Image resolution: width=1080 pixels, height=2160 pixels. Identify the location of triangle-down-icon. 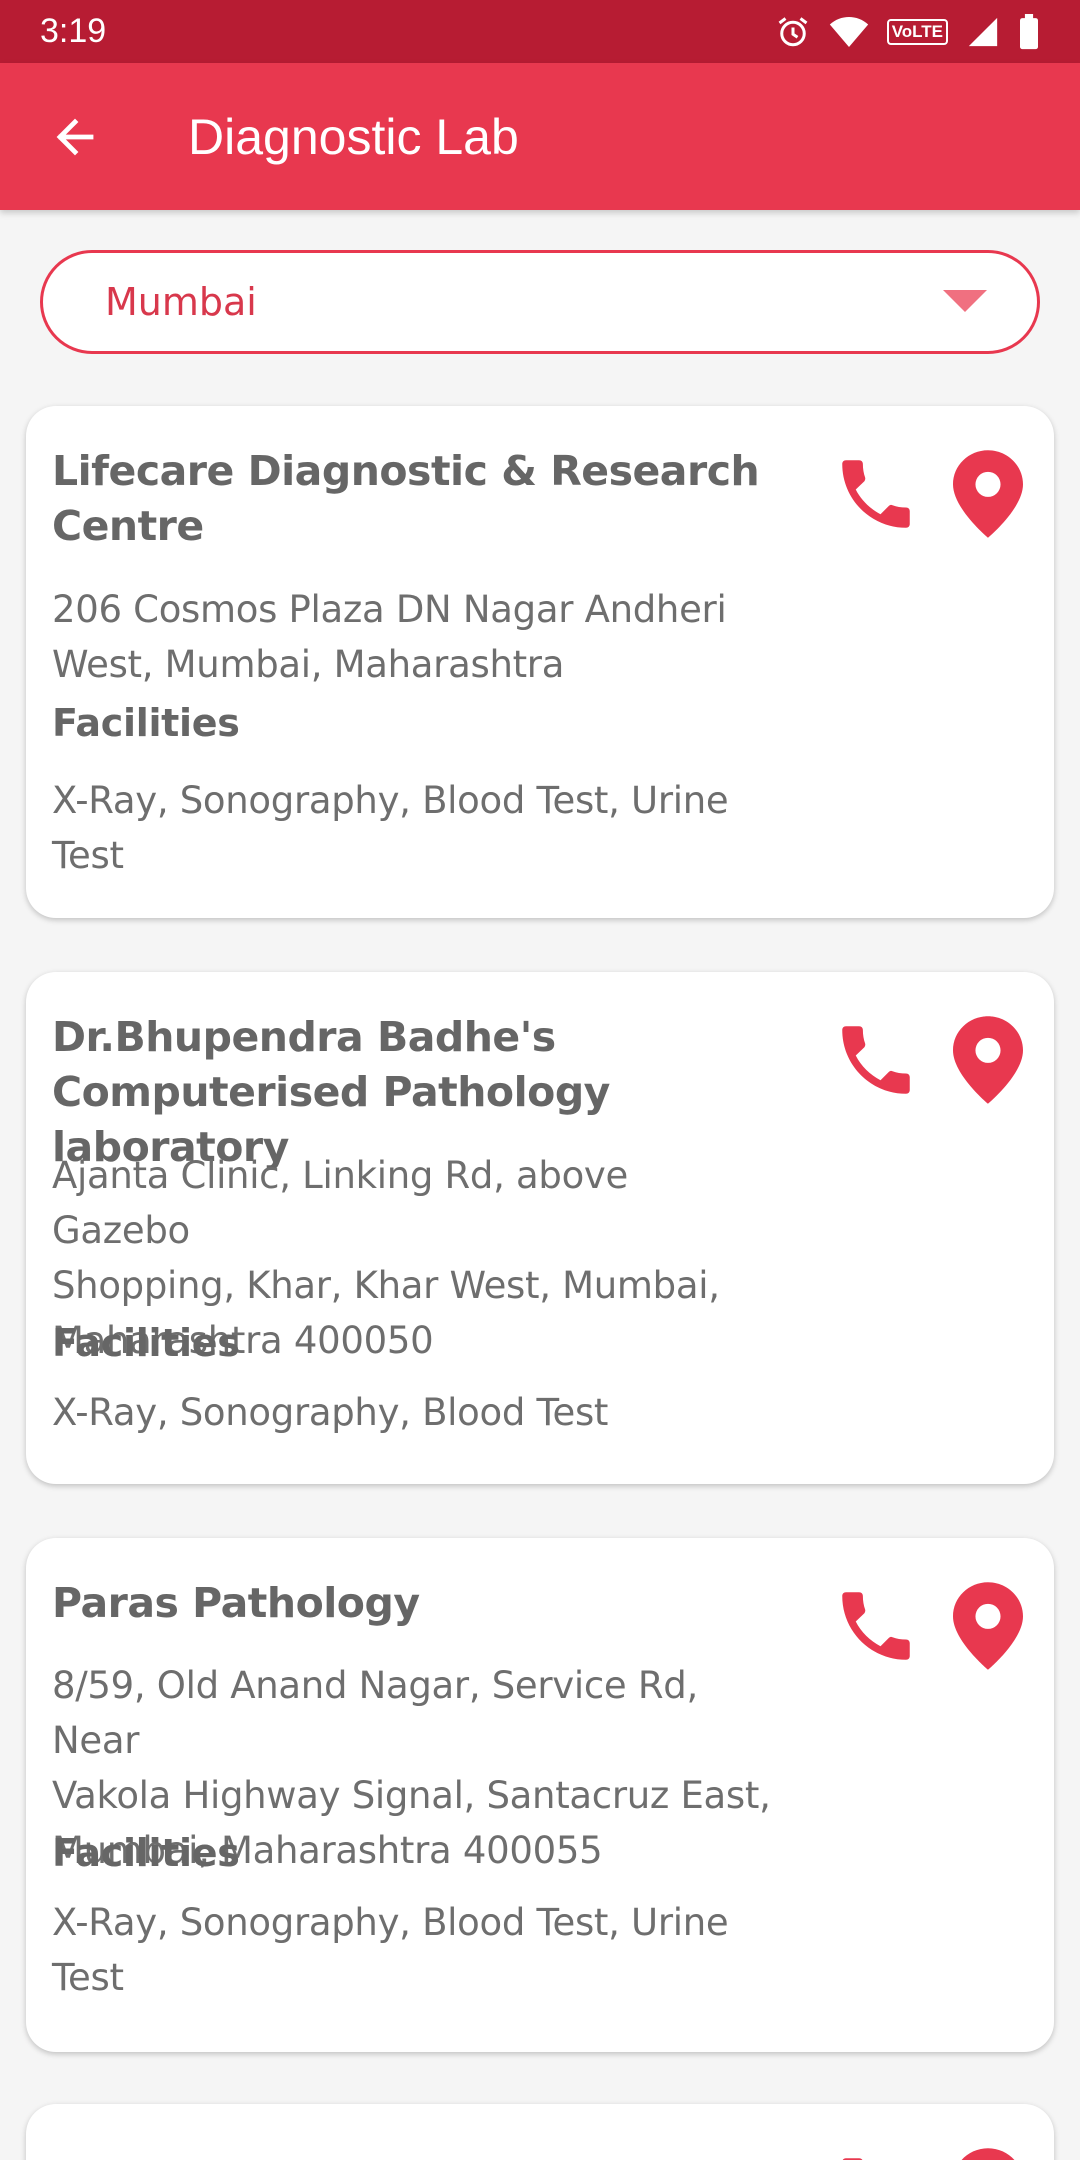
(965, 301).